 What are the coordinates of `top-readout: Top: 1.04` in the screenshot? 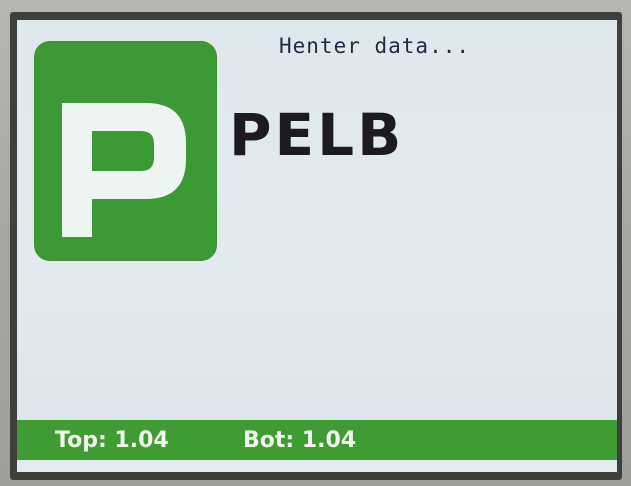 It's located at (112, 440).